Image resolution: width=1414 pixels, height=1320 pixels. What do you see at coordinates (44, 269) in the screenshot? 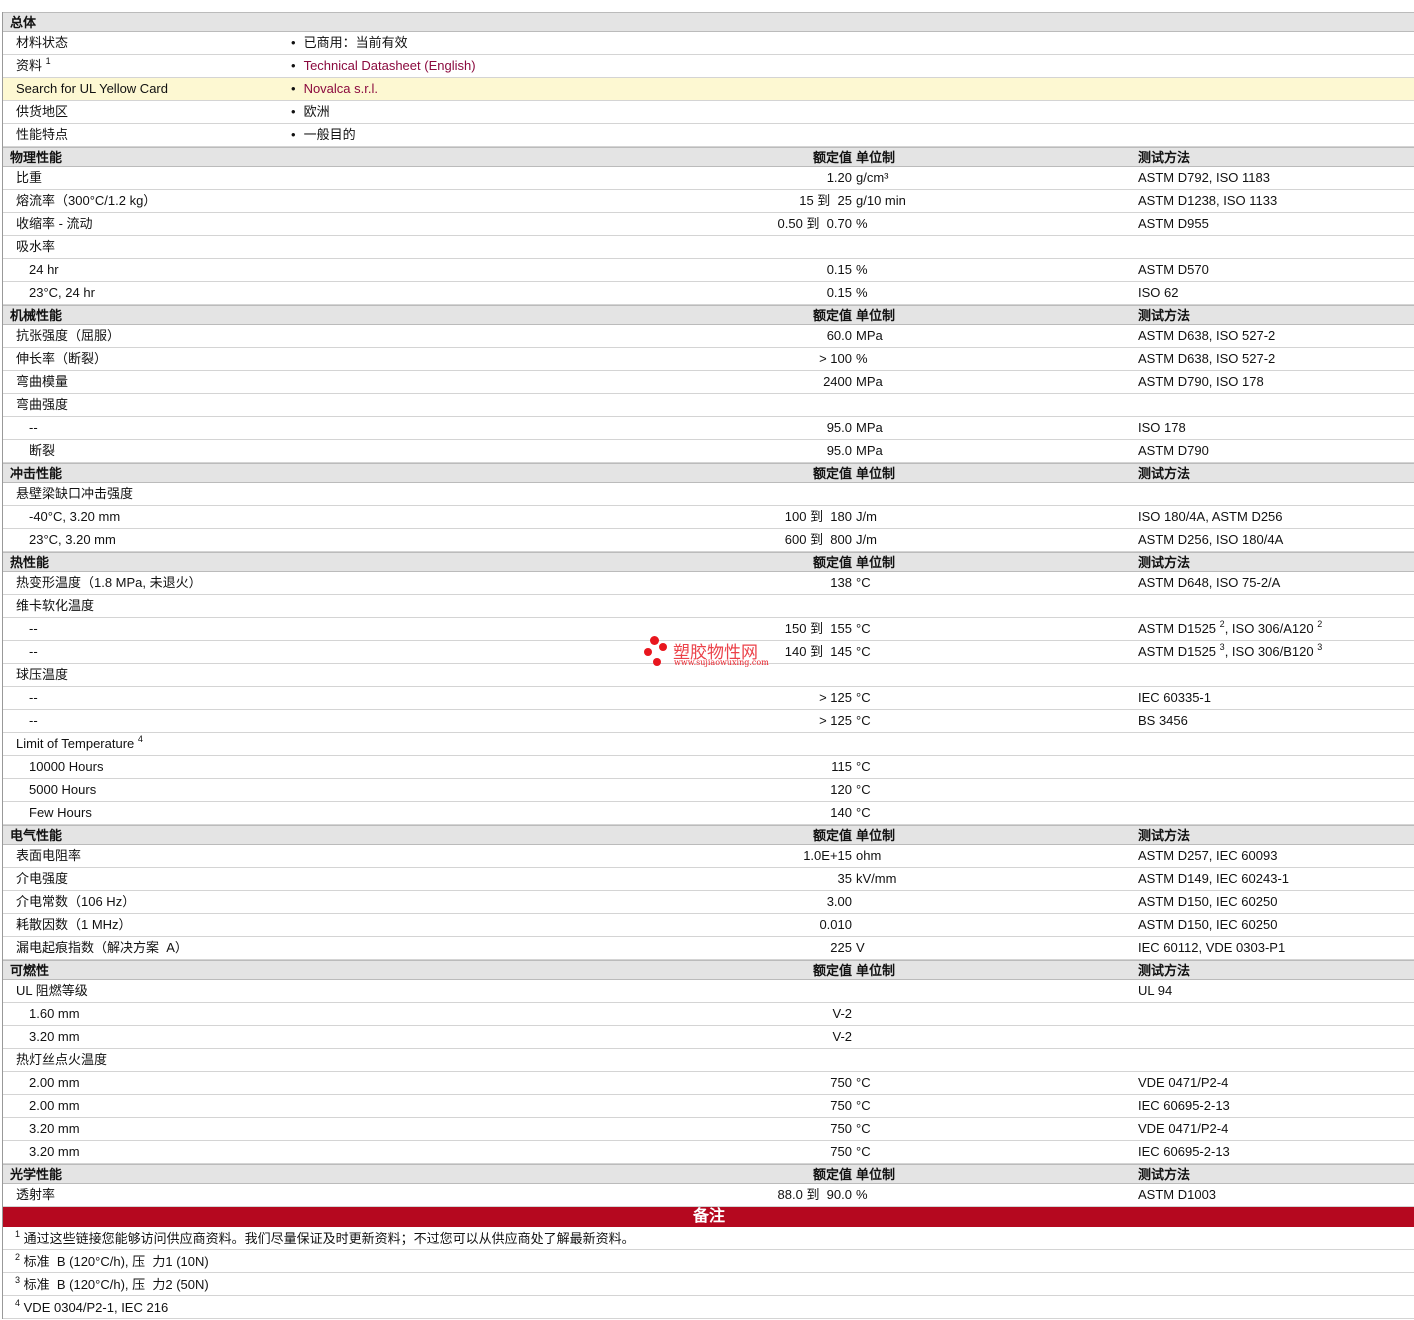
I see `label-text: 24 hr` at bounding box center [44, 269].